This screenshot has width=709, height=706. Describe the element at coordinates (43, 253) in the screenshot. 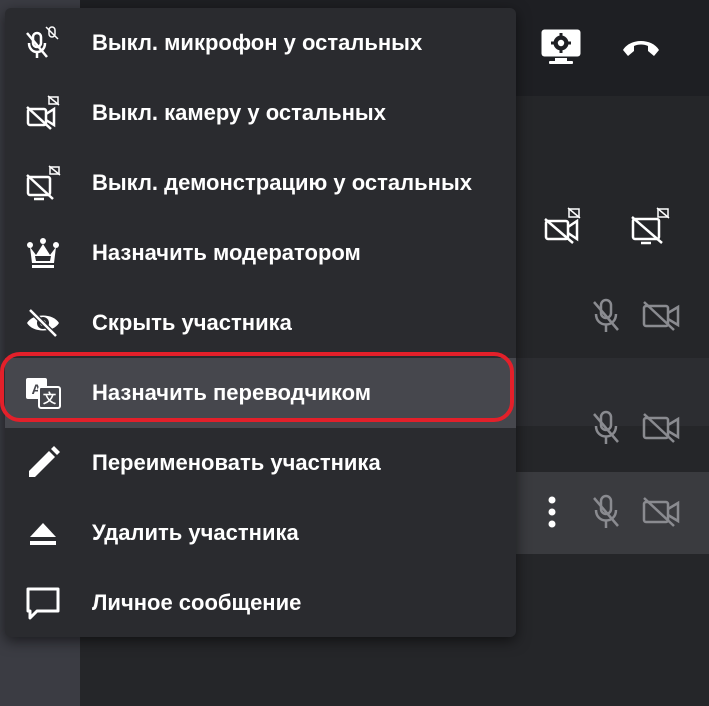

I see `crown-icon` at that location.